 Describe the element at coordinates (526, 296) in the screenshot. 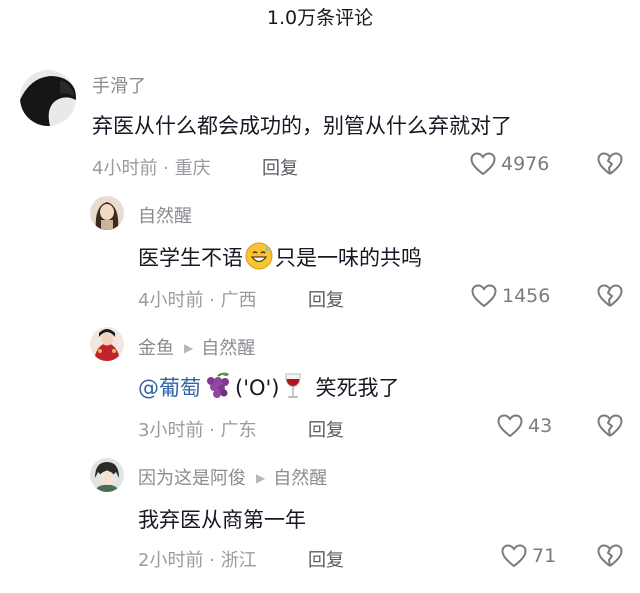

I see `like-count: 1456` at that location.